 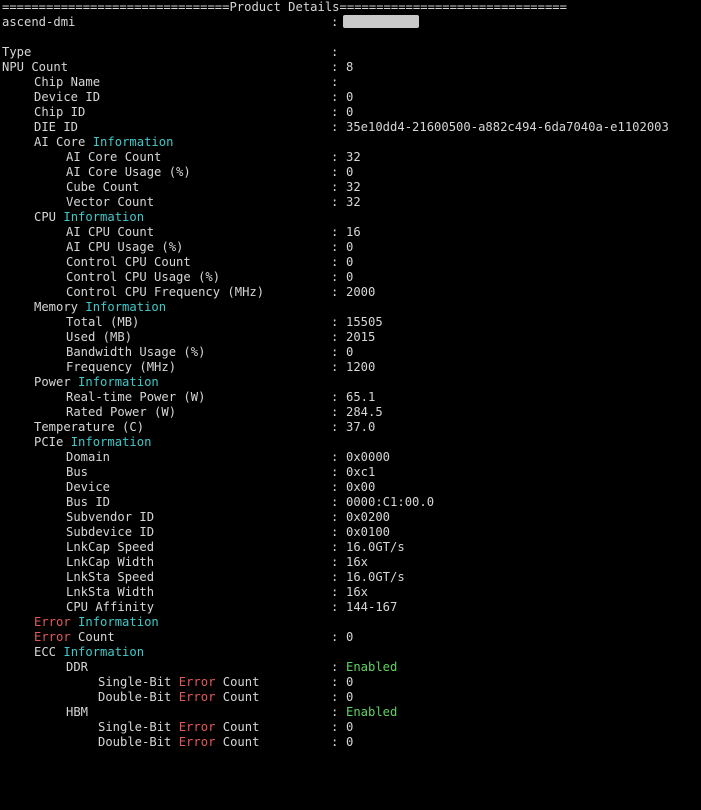 I want to click on pcie-domain-row: Domain : 0x0000, so click(x=350, y=457).